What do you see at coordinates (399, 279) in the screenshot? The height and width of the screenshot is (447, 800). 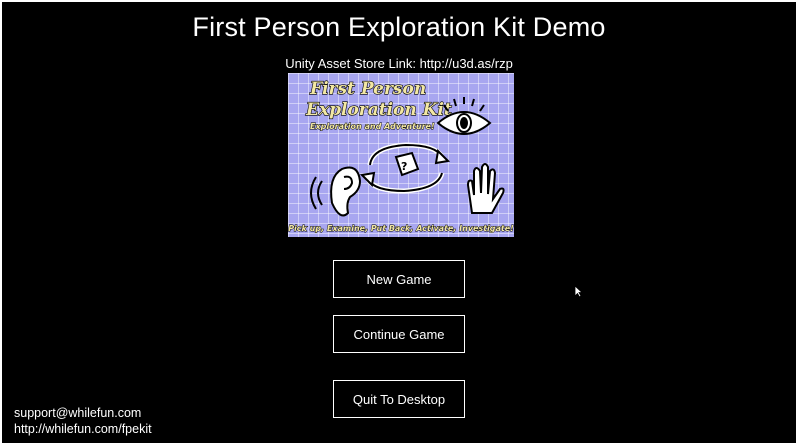 I see `new-game-button: New Game` at bounding box center [399, 279].